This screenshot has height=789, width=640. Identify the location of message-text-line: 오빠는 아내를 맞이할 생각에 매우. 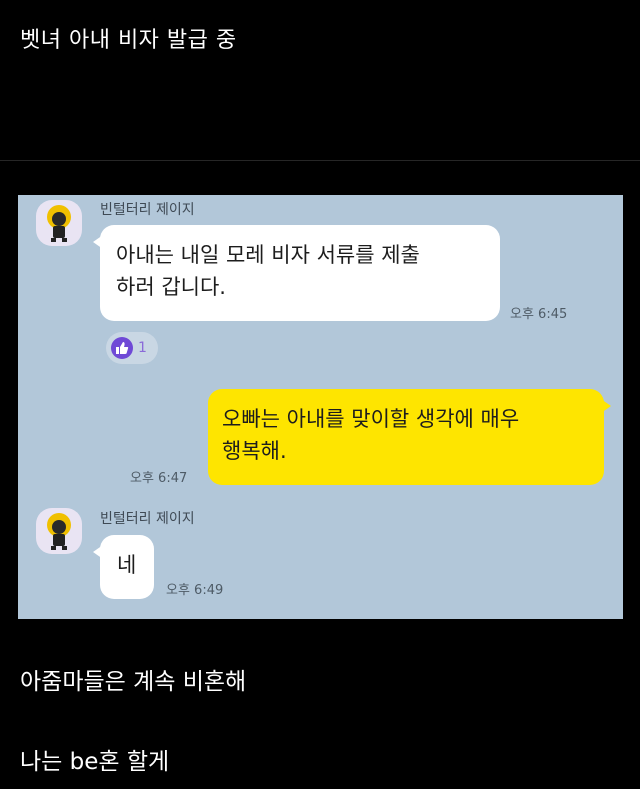
(371, 419).